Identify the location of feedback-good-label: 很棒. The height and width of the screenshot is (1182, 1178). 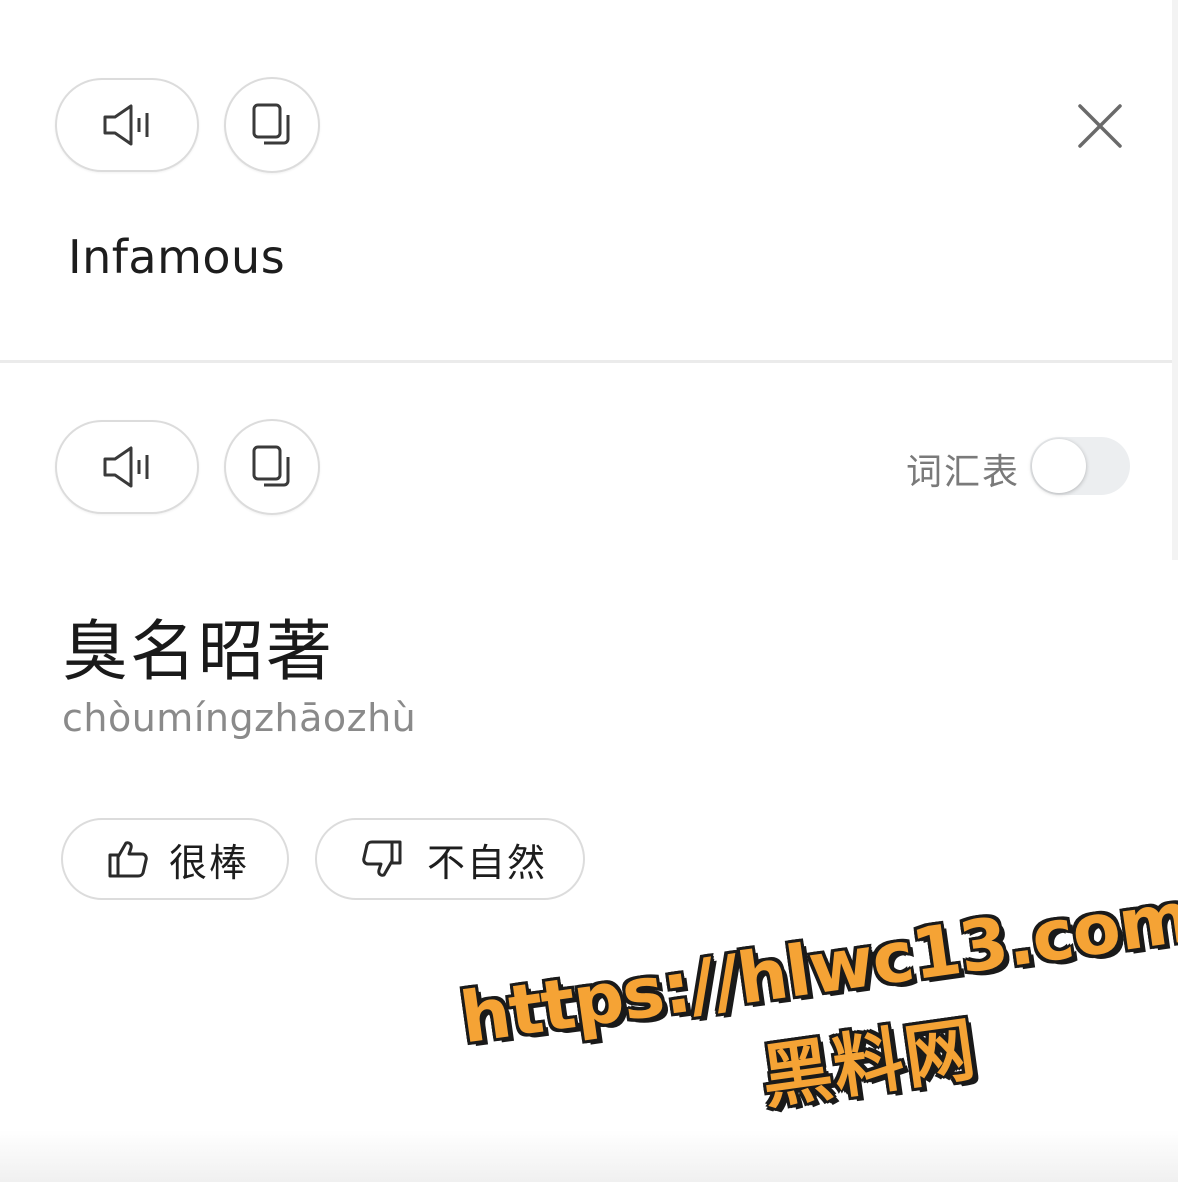
(209, 862).